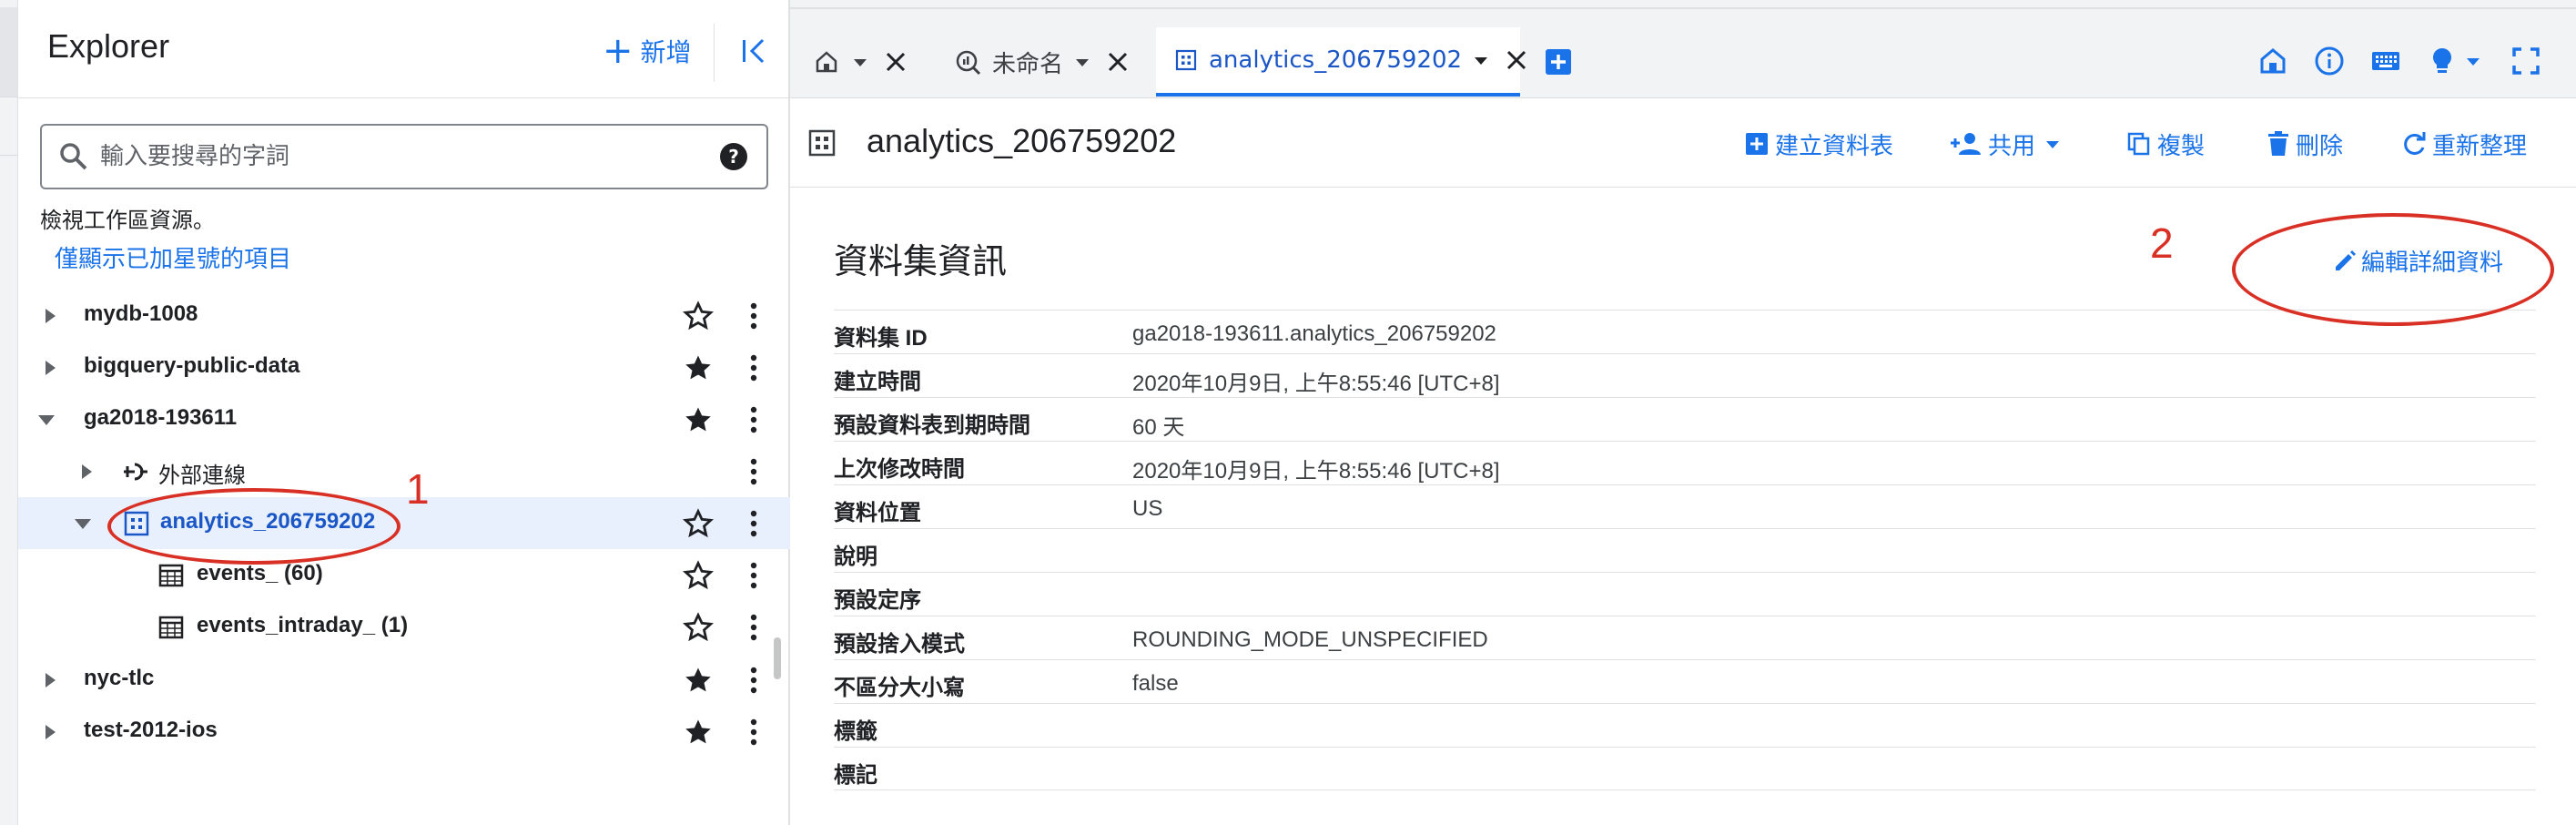  What do you see at coordinates (404, 523) in the screenshot?
I see `tree-item-analytics-206759202: analytics_206759202` at bounding box center [404, 523].